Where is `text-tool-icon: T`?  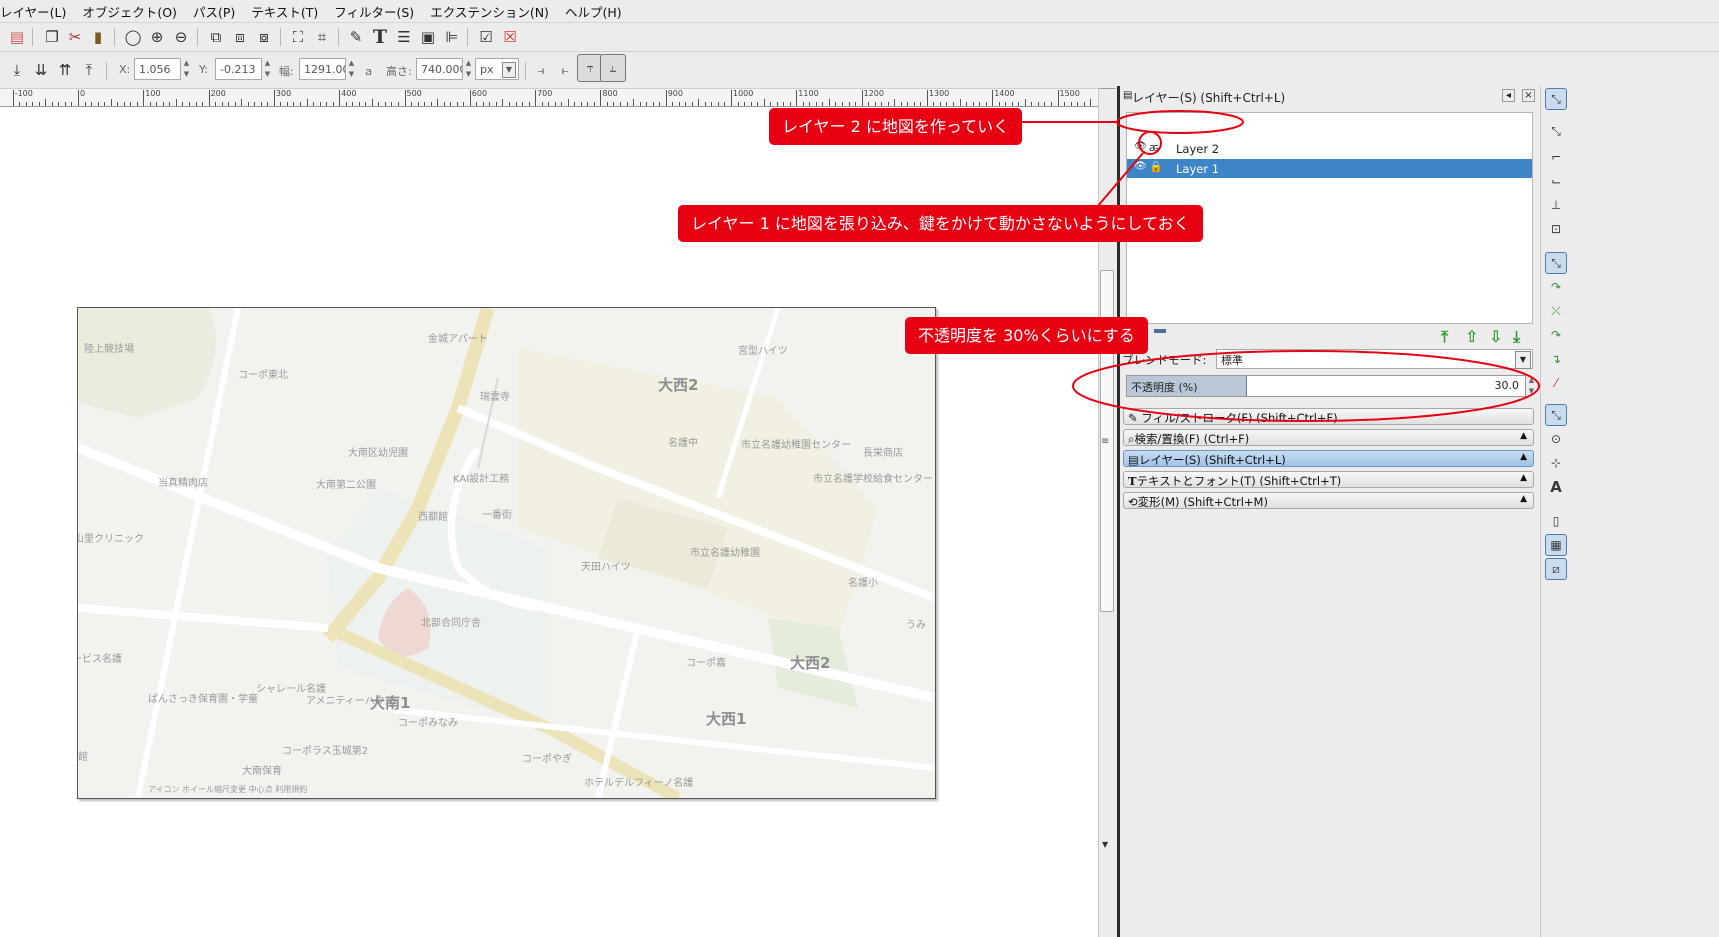 text-tool-icon: T is located at coordinates (380, 37).